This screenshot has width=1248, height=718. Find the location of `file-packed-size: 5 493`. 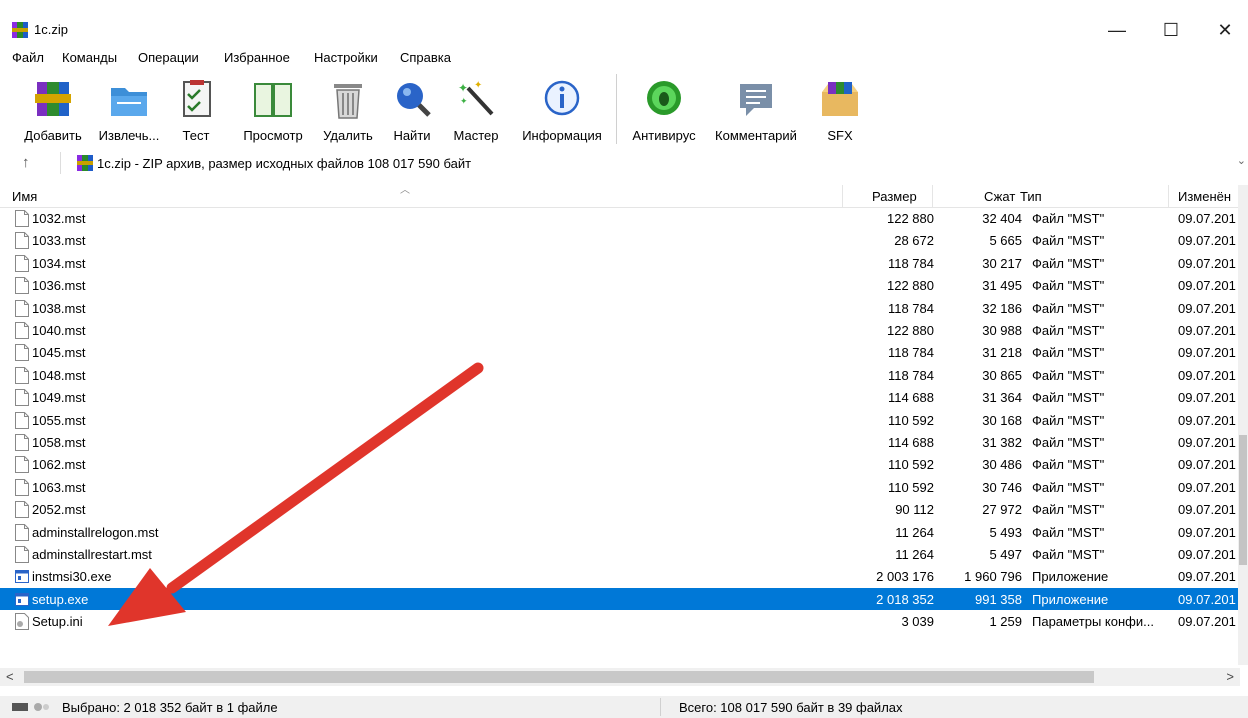

file-packed-size: 5 493 is located at coordinates (1005, 532).